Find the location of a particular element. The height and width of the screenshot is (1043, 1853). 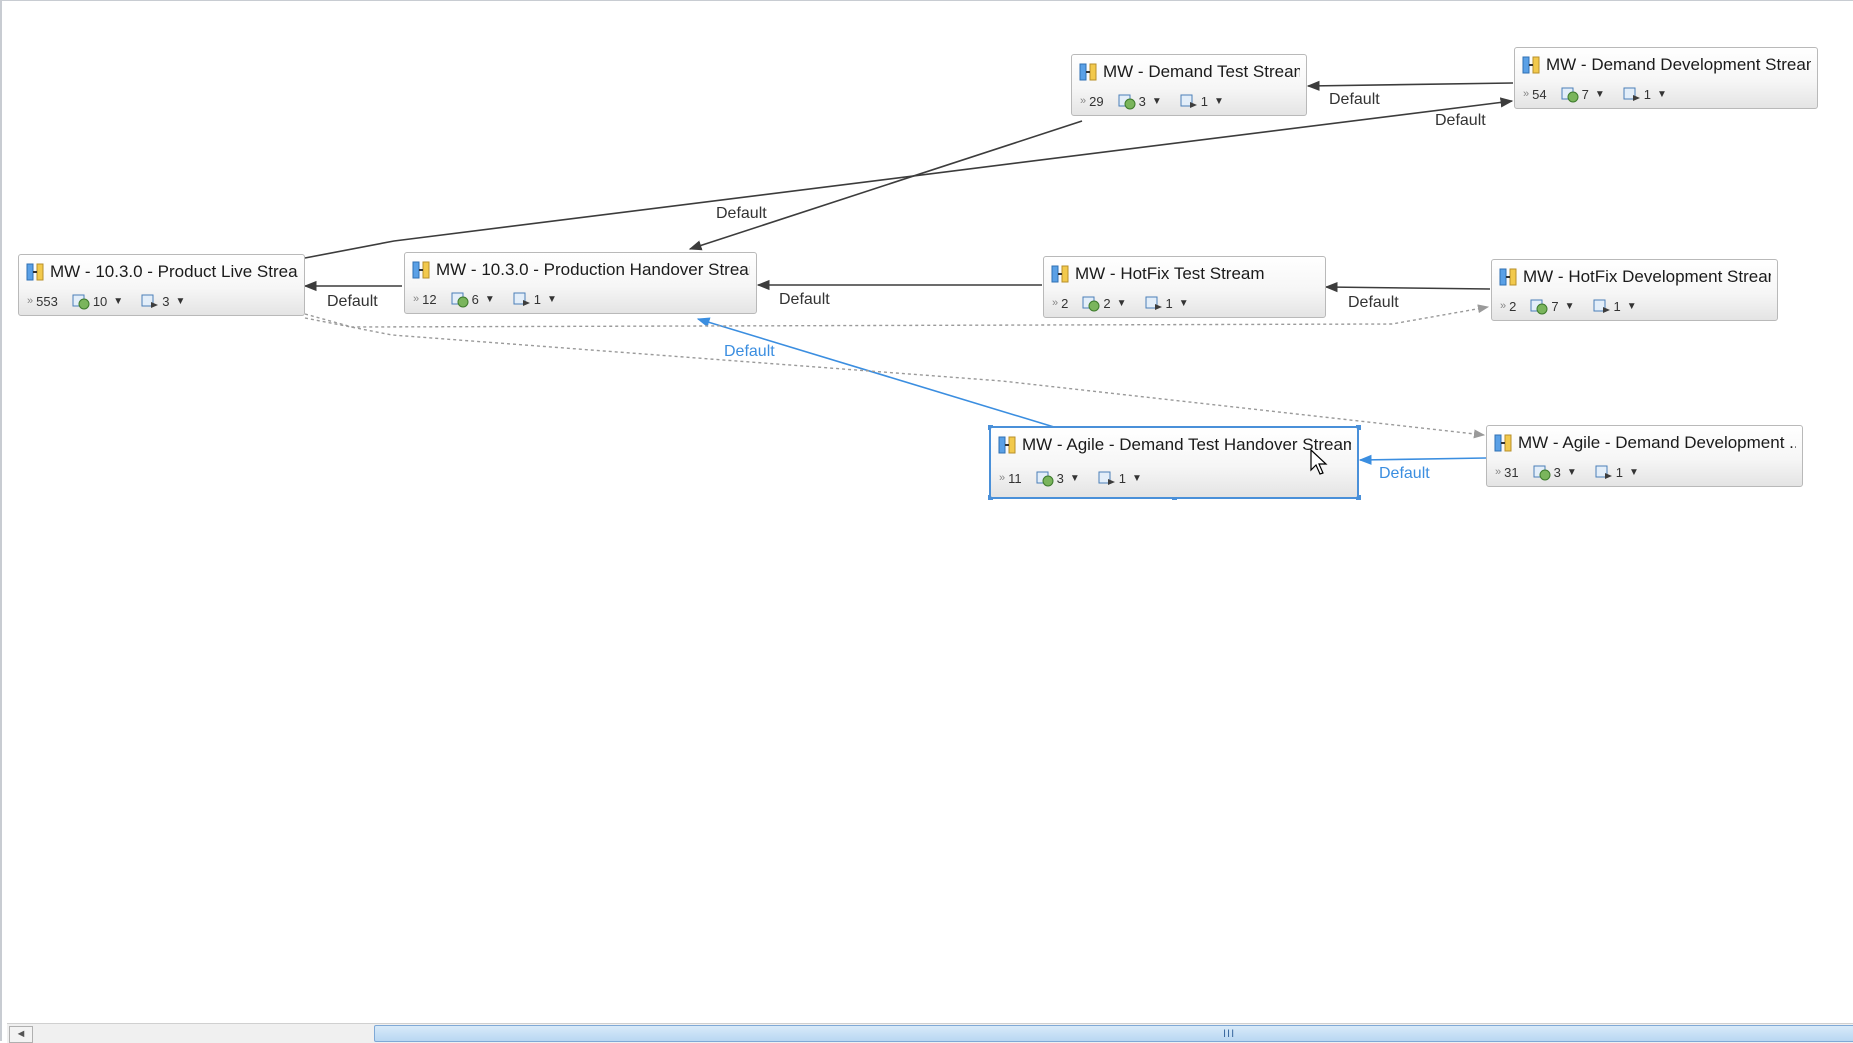

component-dropdown: 3 ▼ is located at coordinates (163, 301).